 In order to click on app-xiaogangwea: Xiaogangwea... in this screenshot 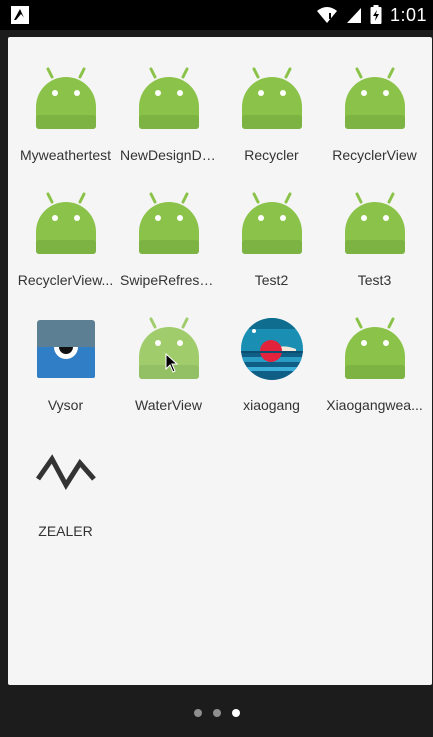, I will do `click(374, 357)`.